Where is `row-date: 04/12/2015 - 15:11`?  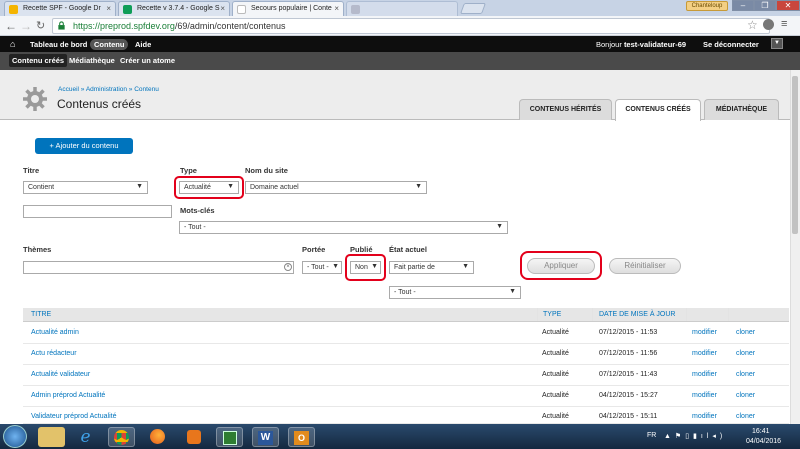
row-date: 04/12/2015 - 15:11 is located at coordinates (628, 416).